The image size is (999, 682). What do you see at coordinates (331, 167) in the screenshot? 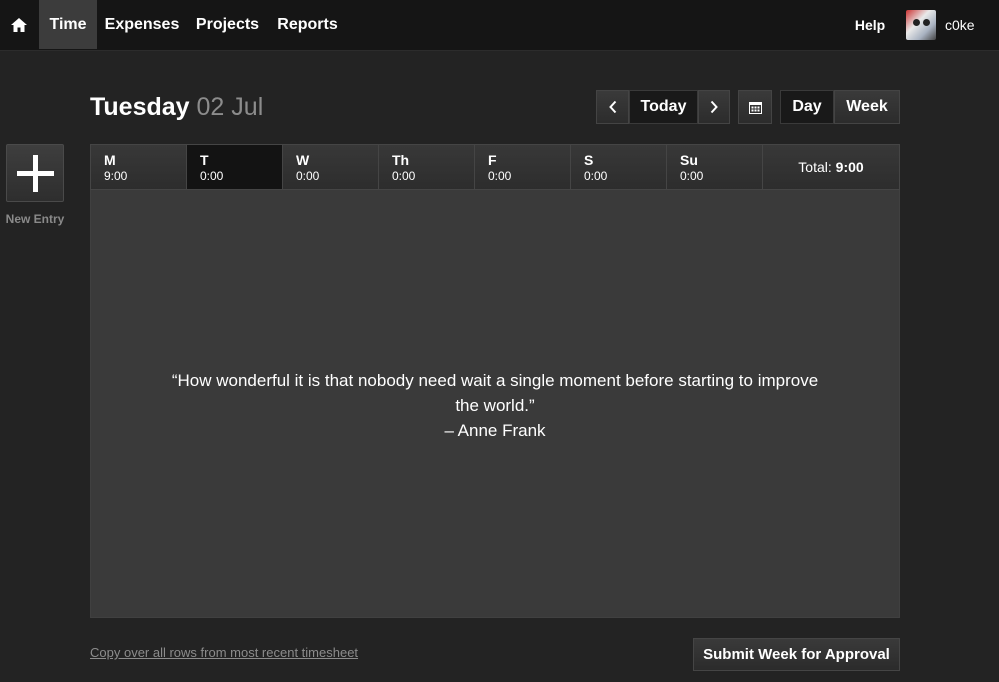
I see `day-tab-wednesday: W 0:00` at bounding box center [331, 167].